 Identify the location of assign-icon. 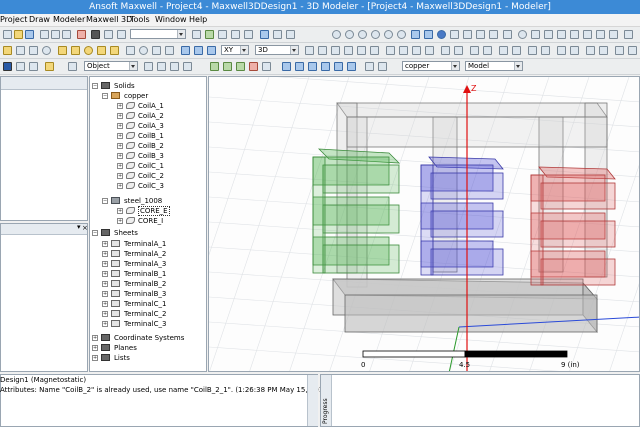
(49, 66).